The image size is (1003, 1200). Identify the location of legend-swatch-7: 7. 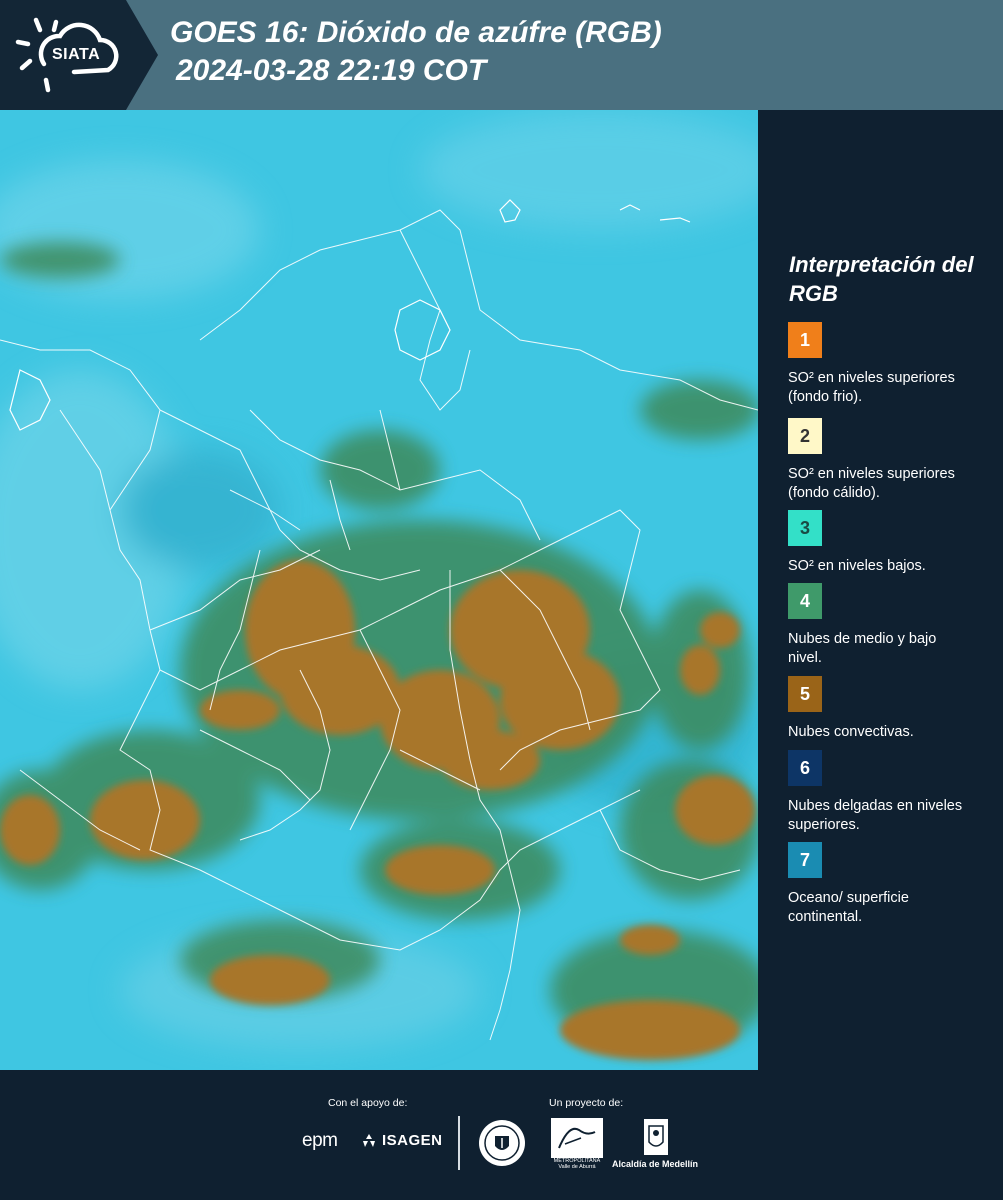
(805, 860).